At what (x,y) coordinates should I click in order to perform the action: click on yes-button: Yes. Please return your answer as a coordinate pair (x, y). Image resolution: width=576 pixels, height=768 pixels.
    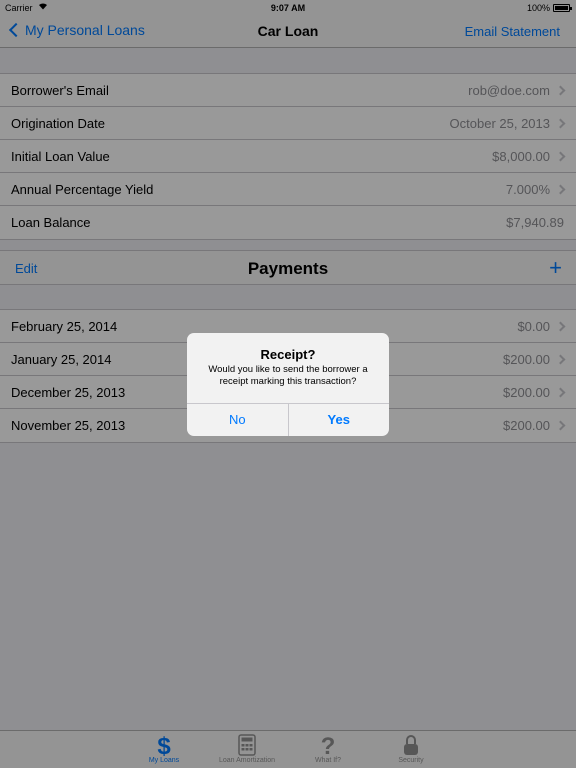
    Looking at the image, I should click on (339, 420).